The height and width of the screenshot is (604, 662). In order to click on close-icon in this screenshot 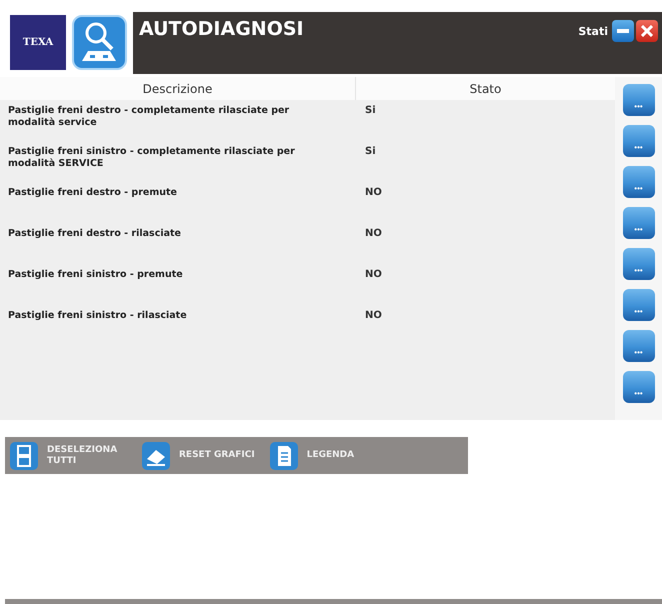, I will do `click(647, 31)`.